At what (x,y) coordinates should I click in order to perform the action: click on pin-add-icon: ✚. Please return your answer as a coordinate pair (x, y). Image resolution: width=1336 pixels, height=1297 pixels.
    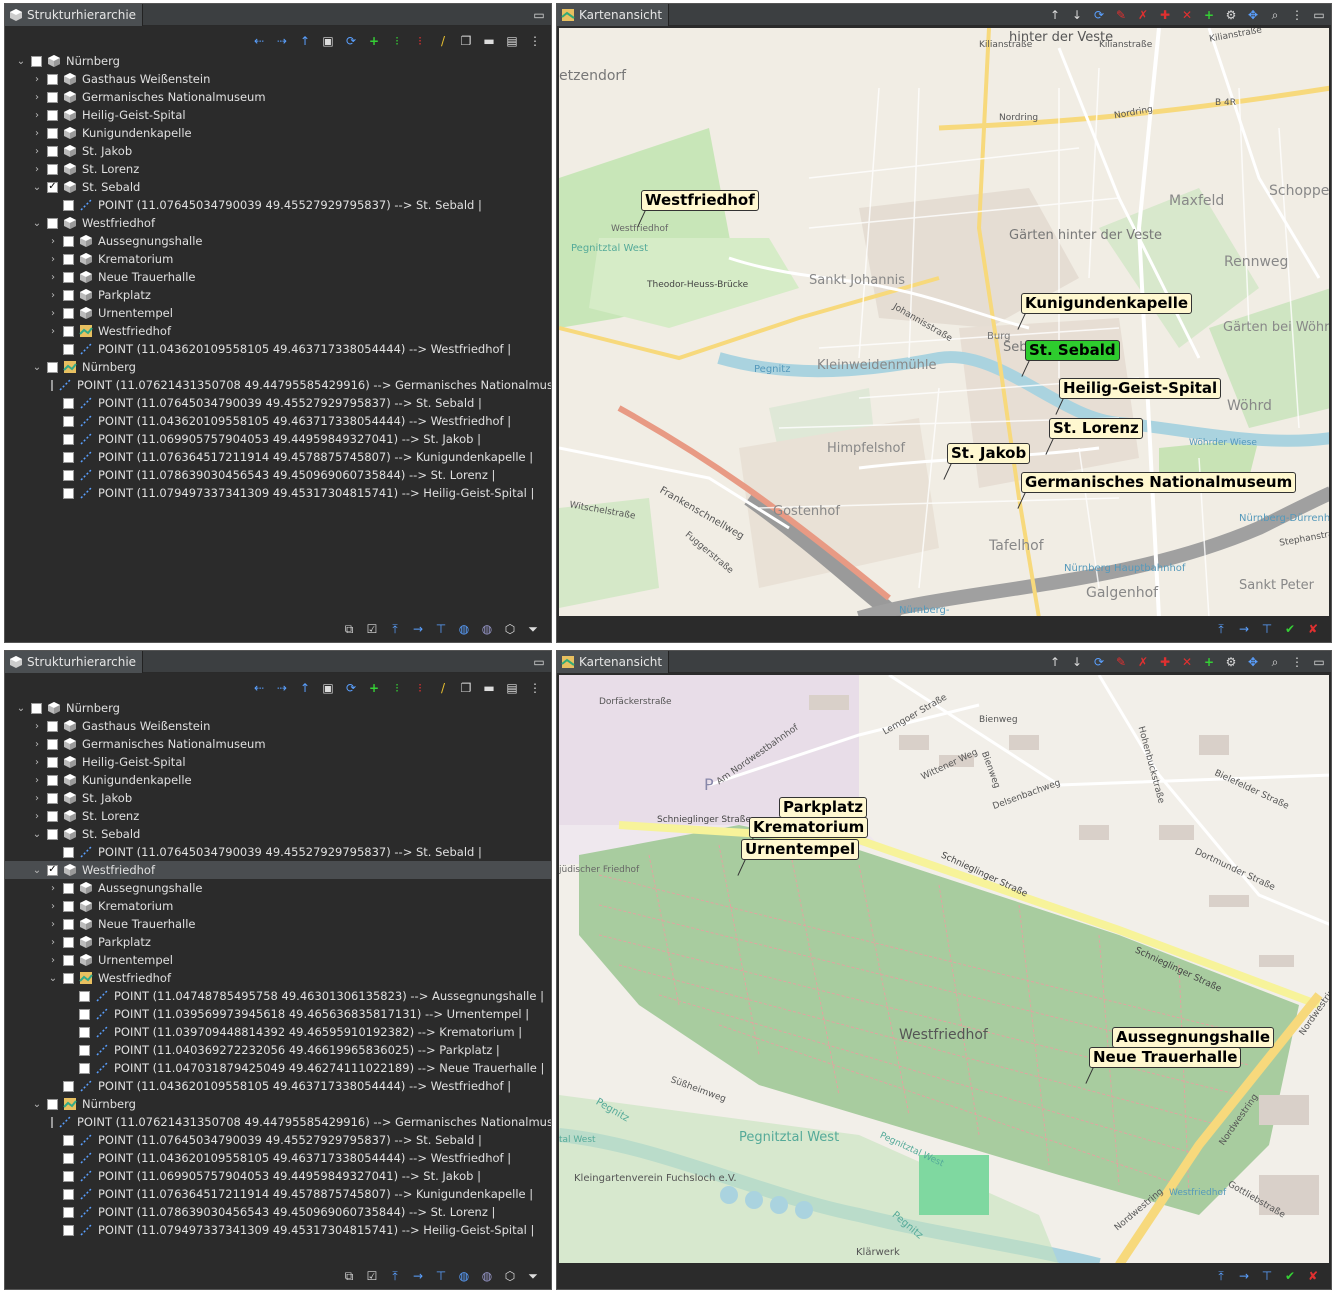
    Looking at the image, I should click on (1165, 15).